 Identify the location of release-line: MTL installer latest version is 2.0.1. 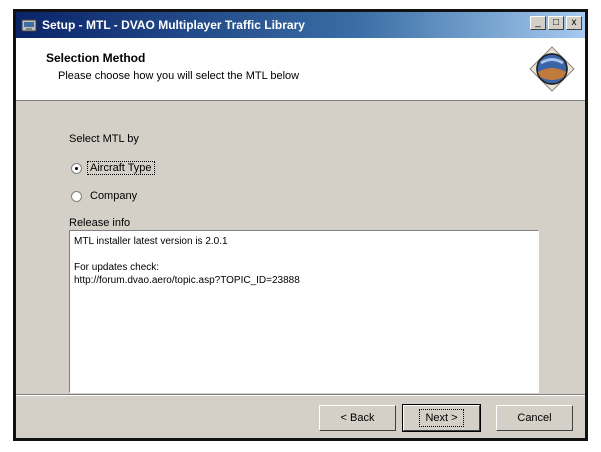
(151, 241).